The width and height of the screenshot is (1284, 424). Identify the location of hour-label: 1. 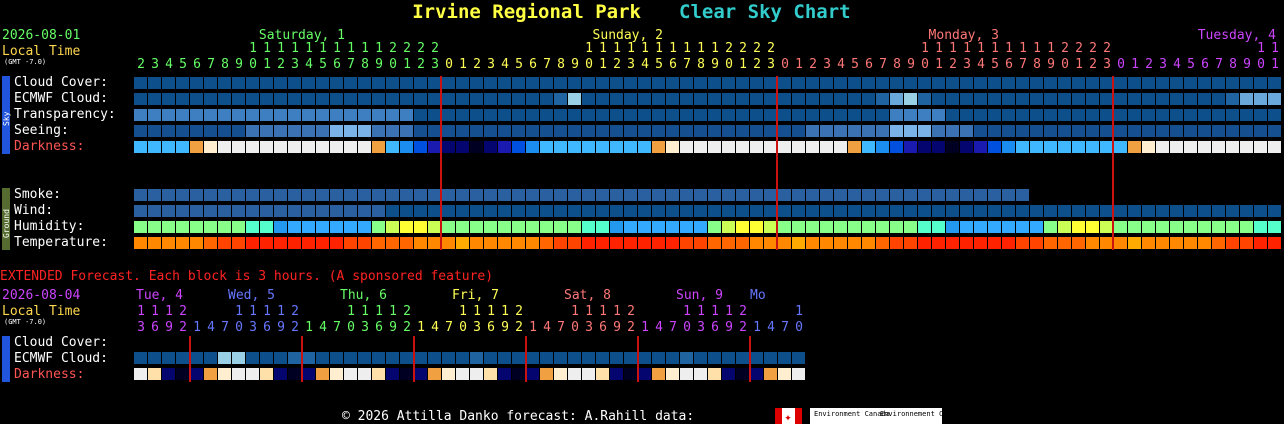
(463, 64).